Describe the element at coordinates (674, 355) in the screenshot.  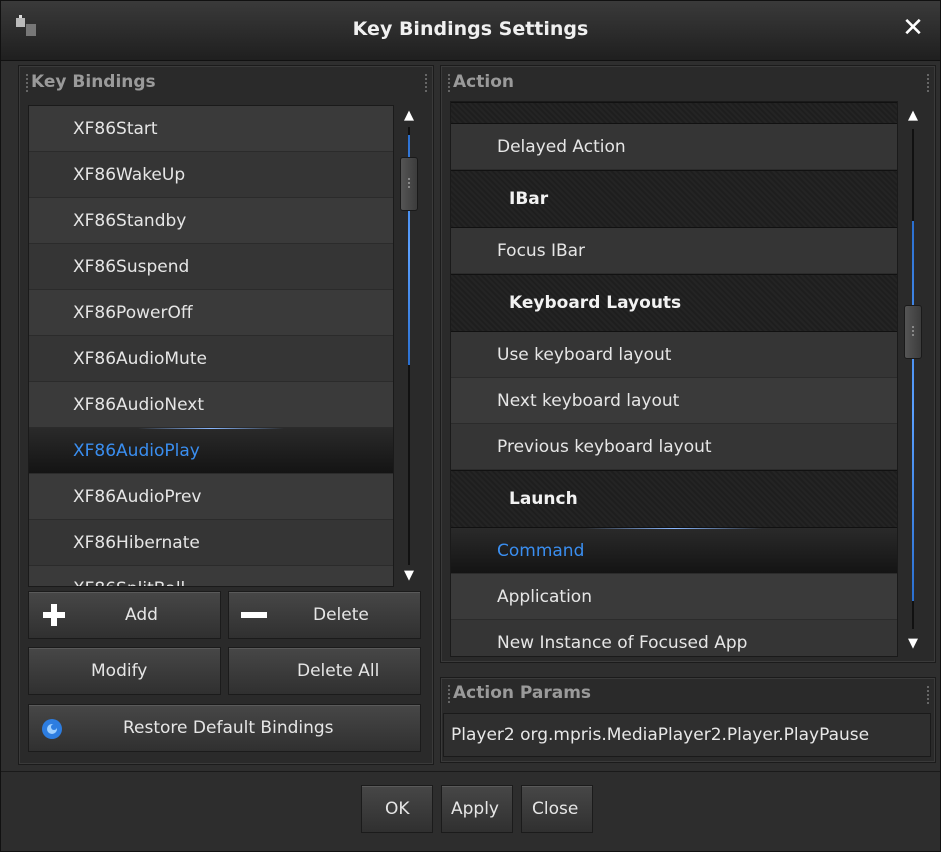
I see `action-row: Use keyboard layout` at that location.